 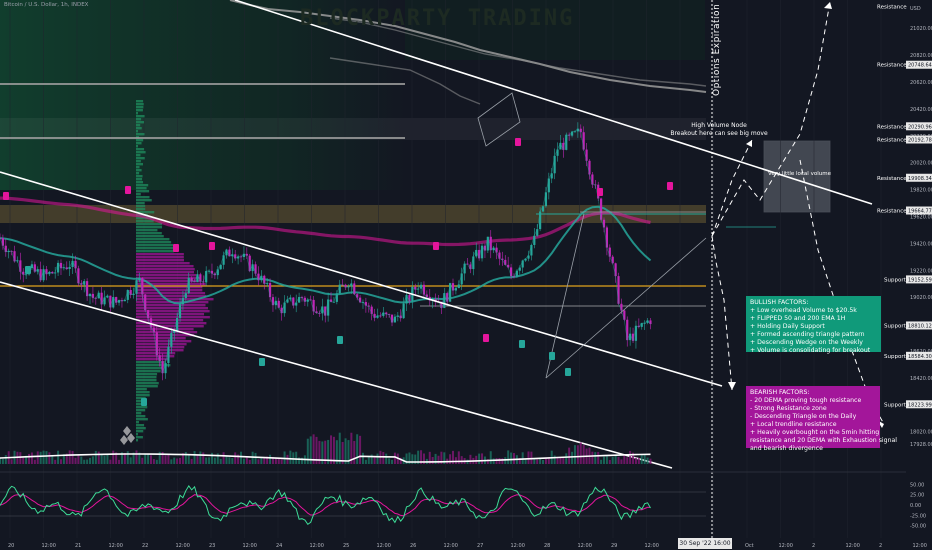 What do you see at coordinates (920, 127) in the screenshot?
I see `resistance-tag: 20290.96` at bounding box center [920, 127].